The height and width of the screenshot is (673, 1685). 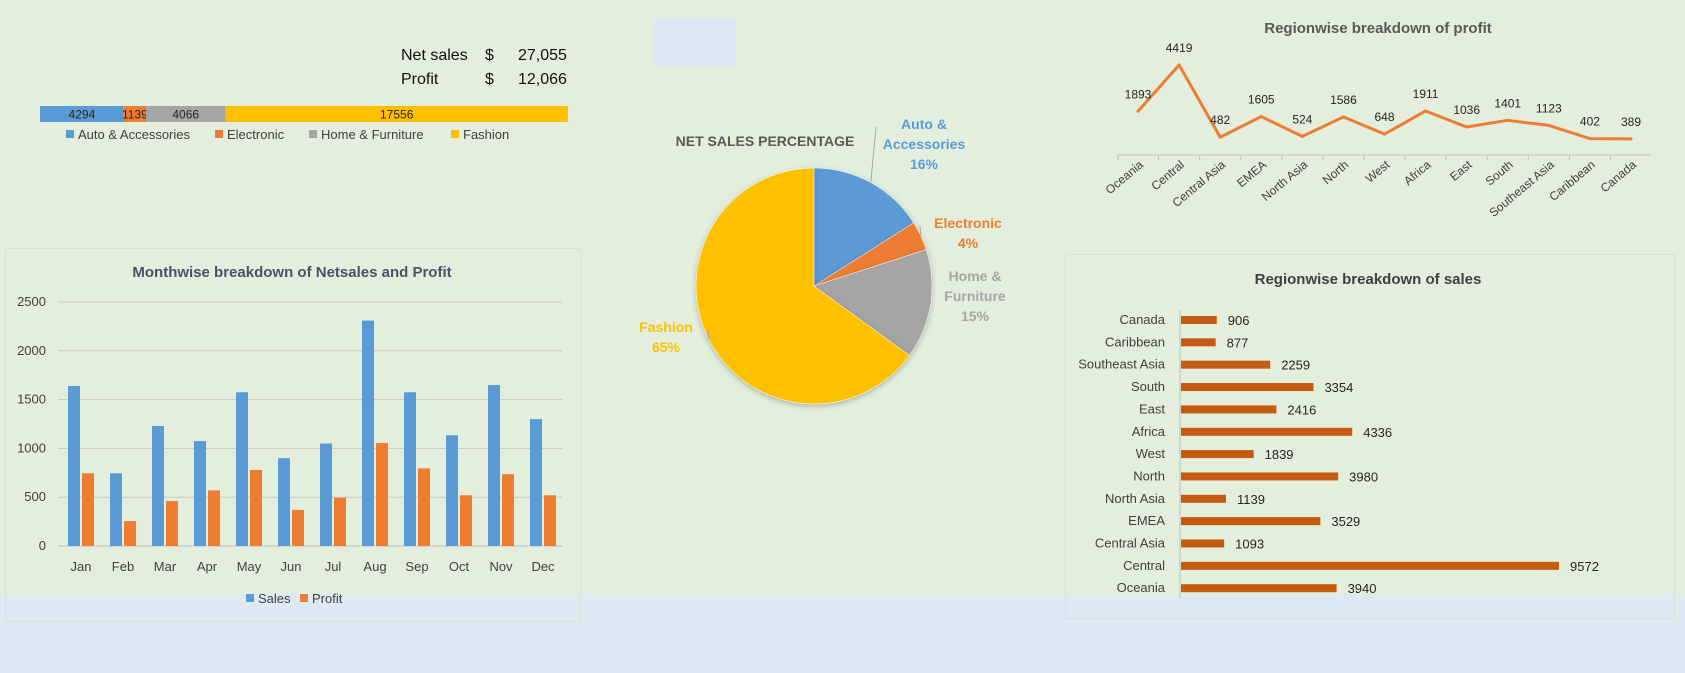 I want to click on profit-data-label: 1401, so click(x=1507, y=103).